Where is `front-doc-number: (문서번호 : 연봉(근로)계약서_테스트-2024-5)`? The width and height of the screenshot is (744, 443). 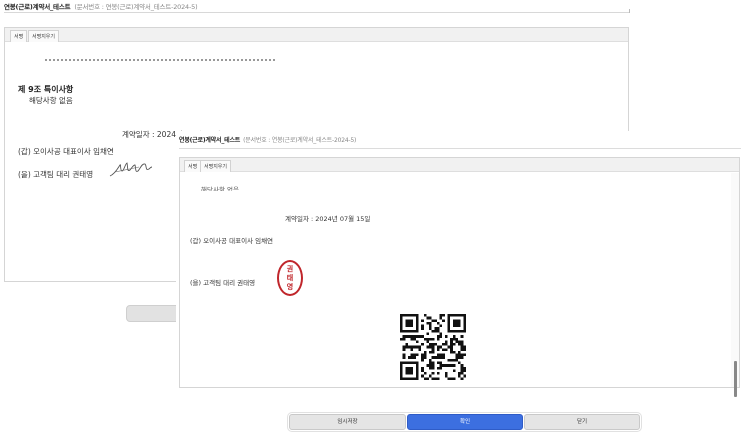 front-doc-number: (문서번호 : 연봉(근로)계약서_테스트-2024-5) is located at coordinates (300, 140).